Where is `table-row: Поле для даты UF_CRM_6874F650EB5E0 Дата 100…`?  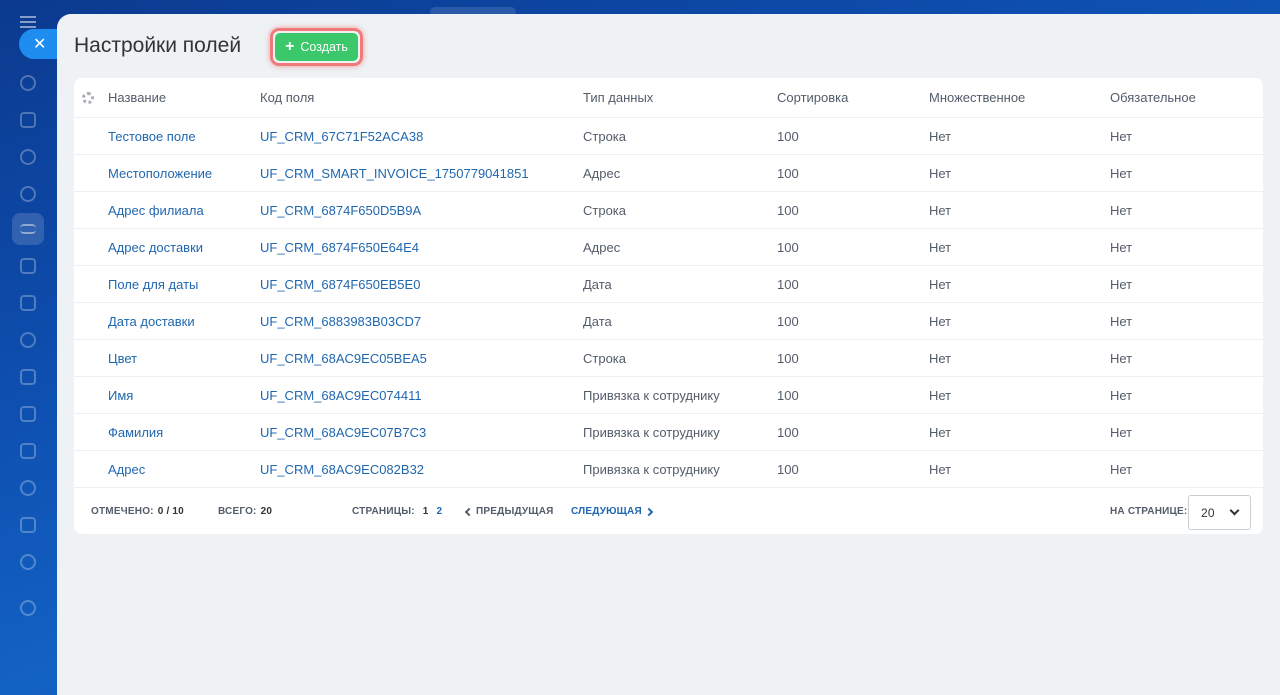
table-row: Поле для даты UF_CRM_6874F650EB5E0 Дата 100… is located at coordinates (668, 284).